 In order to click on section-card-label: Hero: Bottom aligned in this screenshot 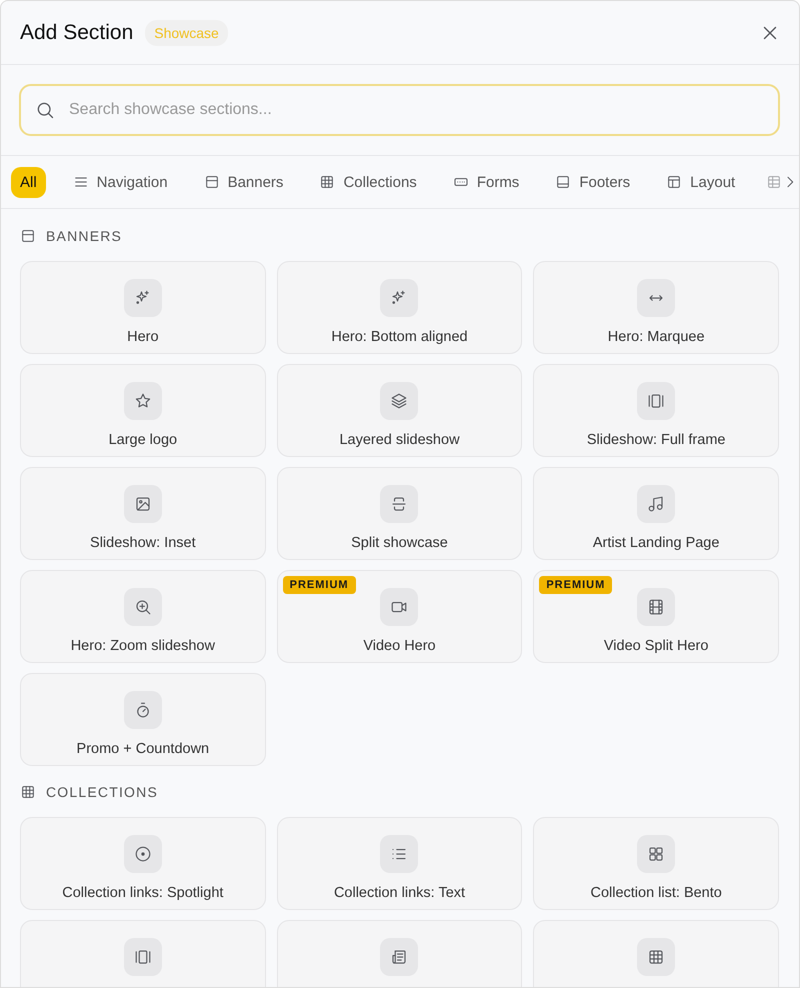, I will do `click(399, 337)`.